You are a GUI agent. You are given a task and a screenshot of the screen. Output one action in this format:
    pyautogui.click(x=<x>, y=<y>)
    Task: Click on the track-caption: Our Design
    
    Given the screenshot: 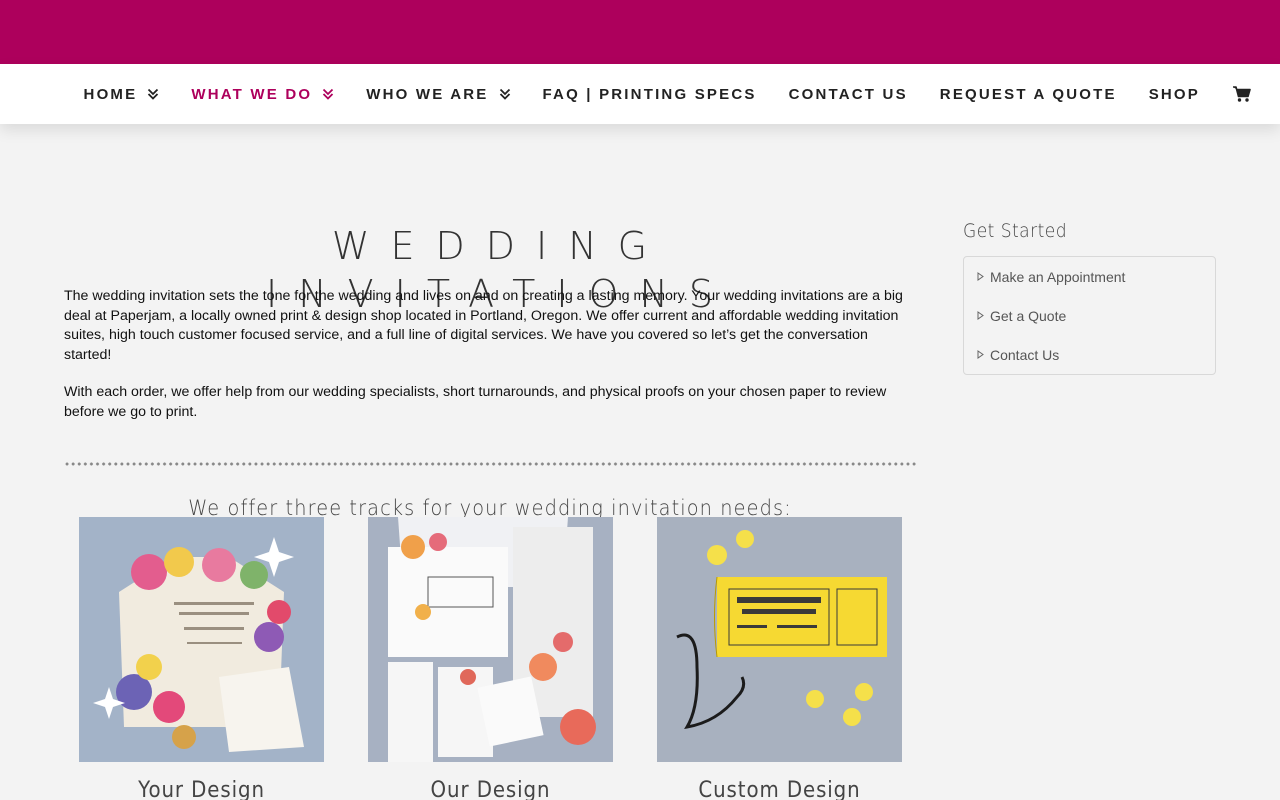 What is the action you would take?
    pyautogui.click(x=490, y=789)
    